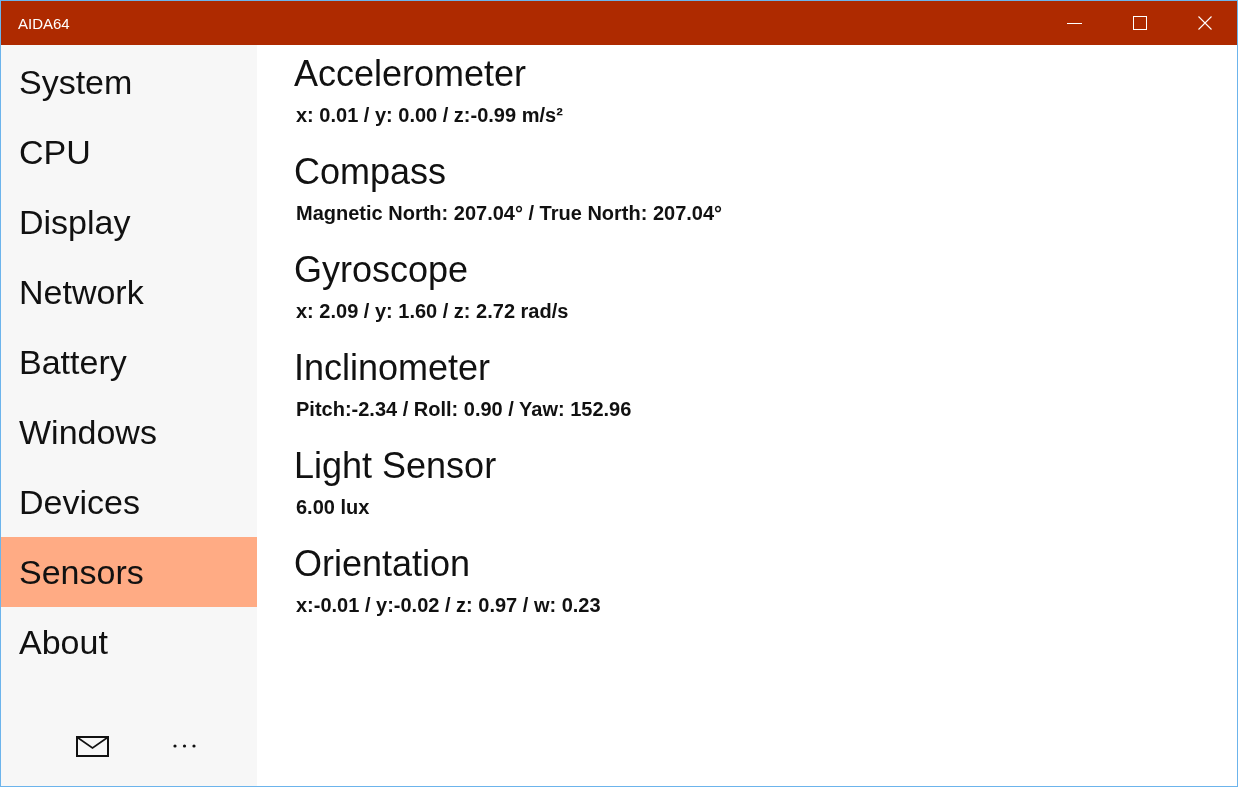 The height and width of the screenshot is (787, 1238). I want to click on minimize-icon, so click(1074, 23).